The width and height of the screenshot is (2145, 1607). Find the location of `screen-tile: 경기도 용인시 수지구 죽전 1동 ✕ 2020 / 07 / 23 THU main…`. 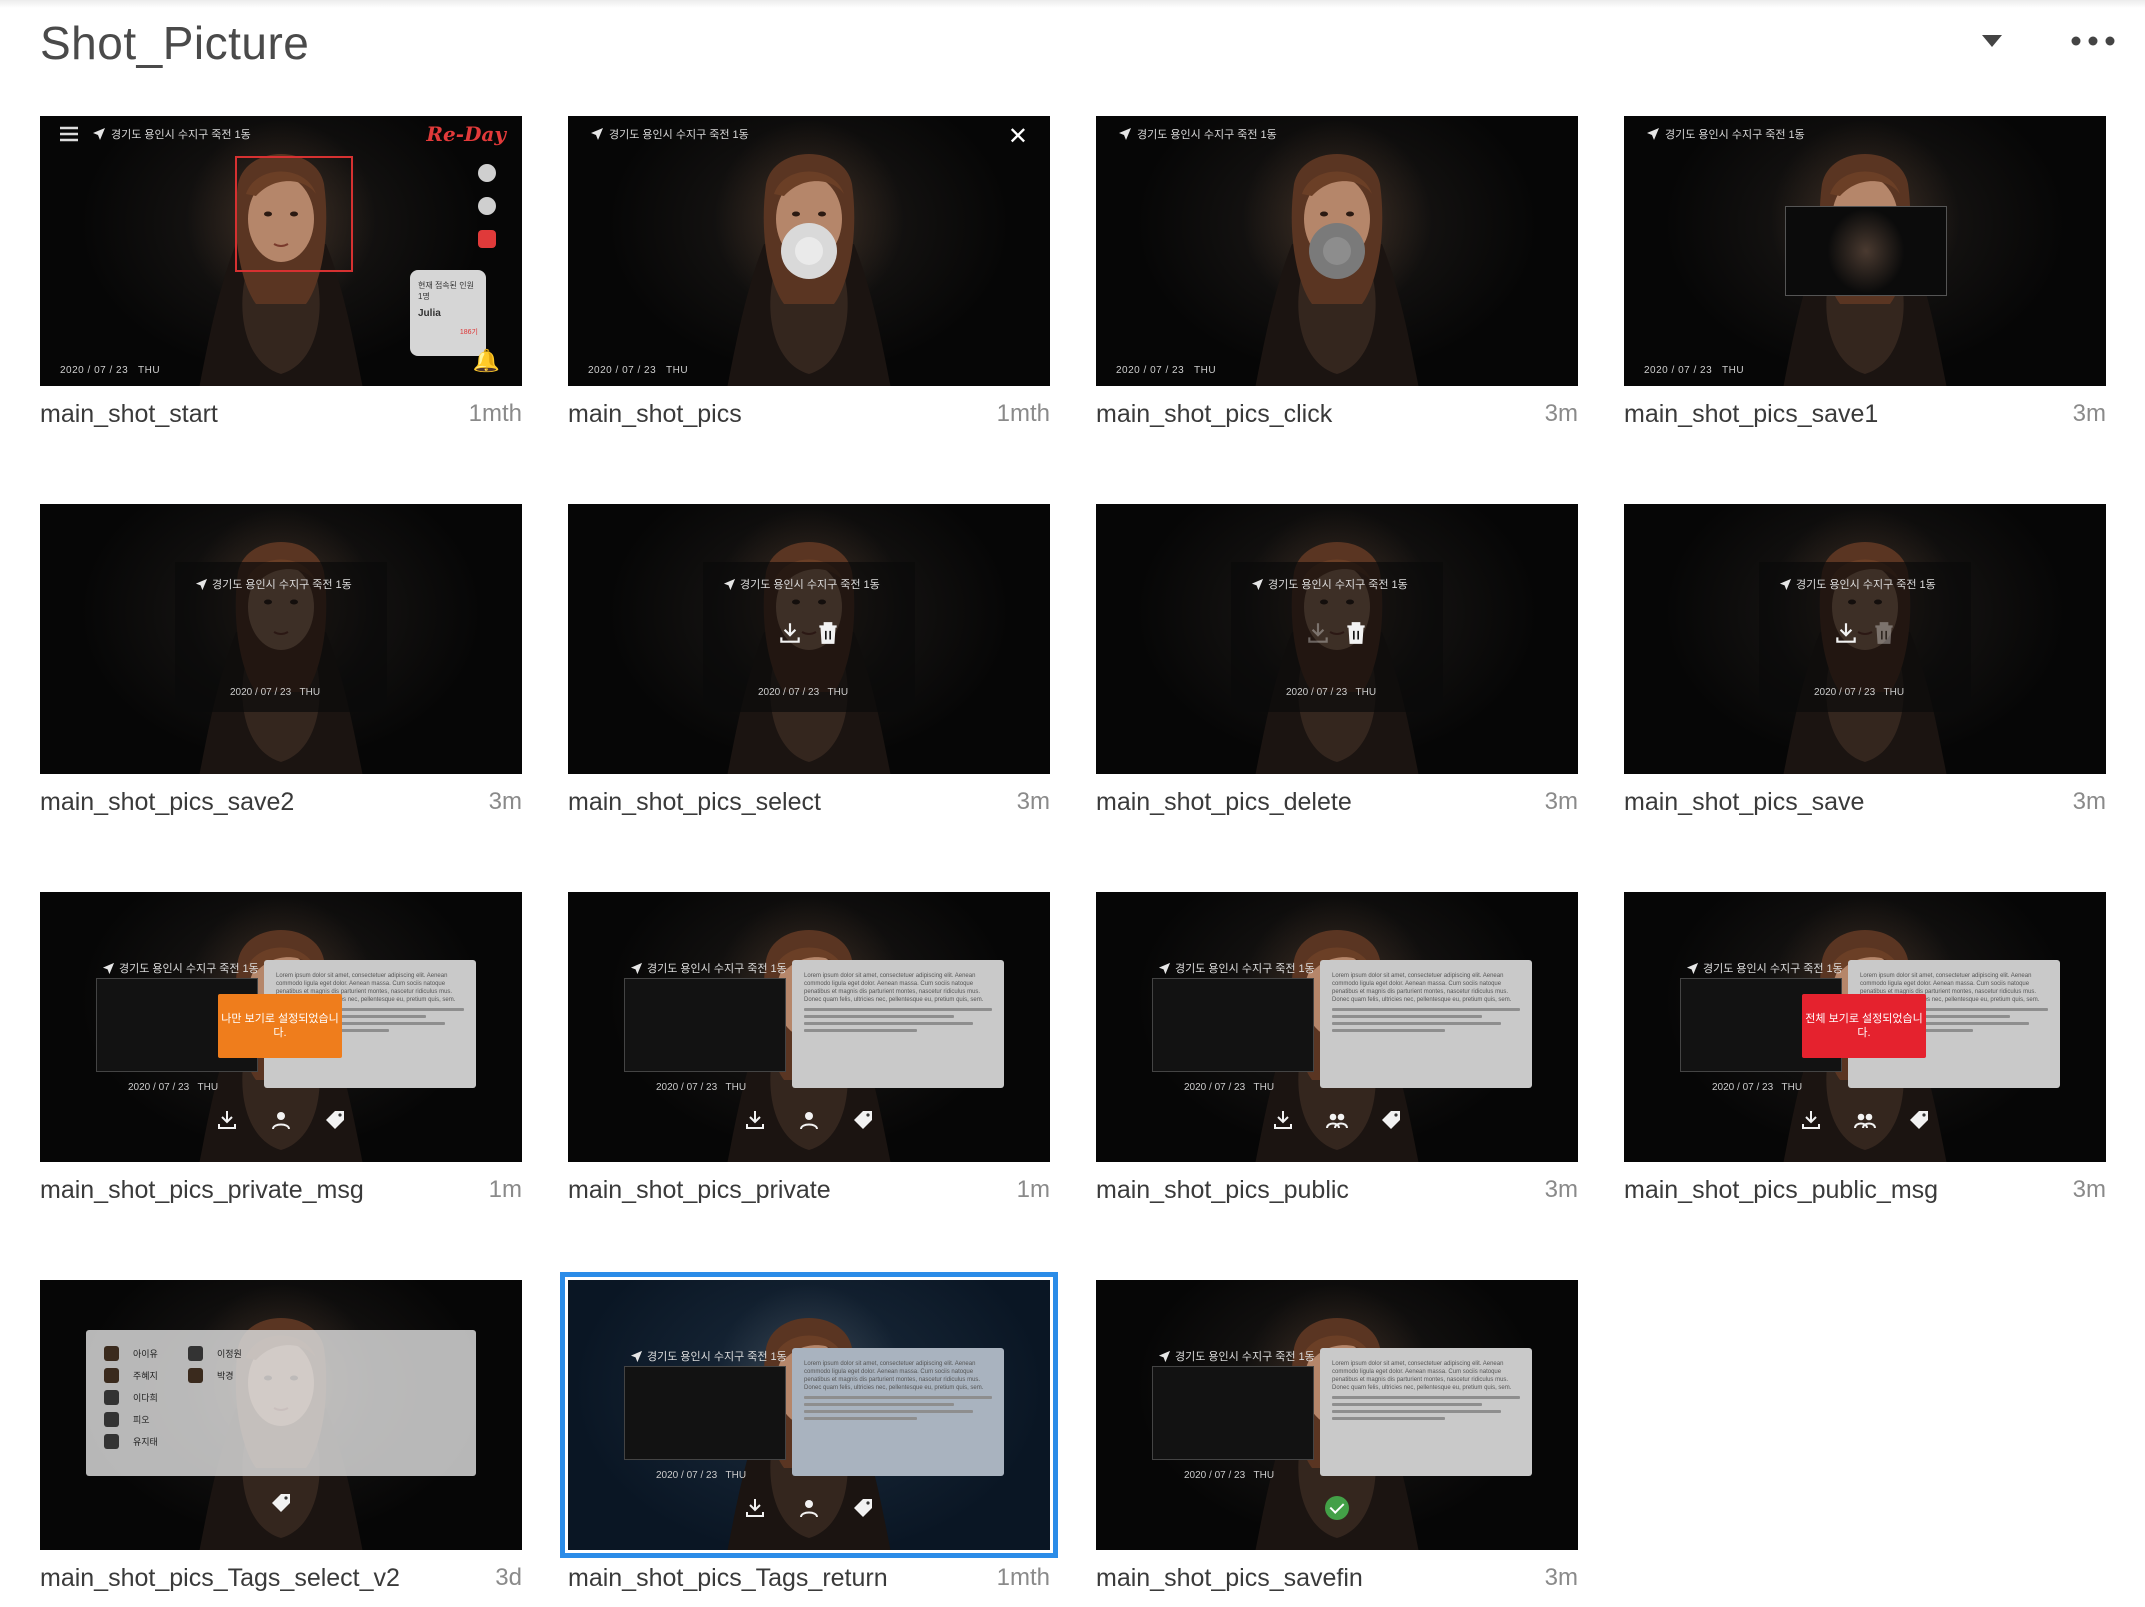

screen-tile: 경기도 용인시 수지구 죽전 1동 ✕ 2020 / 07 / 23 THU main… is located at coordinates (809, 279).